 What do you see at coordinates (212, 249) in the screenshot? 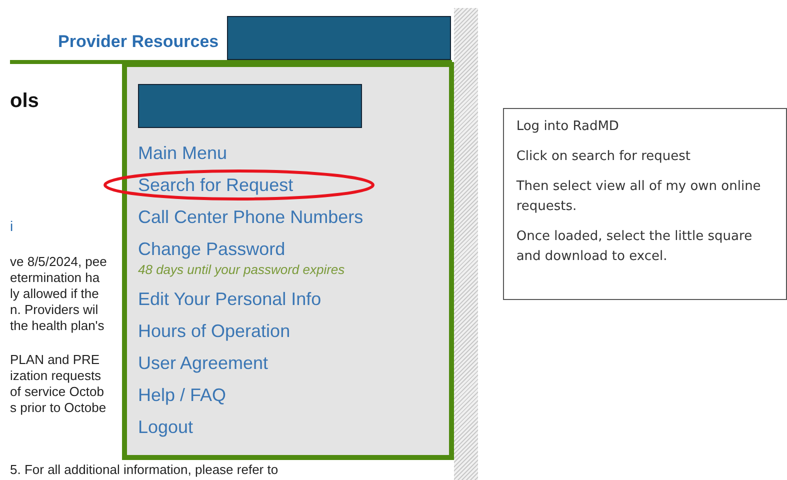
I see `menu-link: Change Password` at bounding box center [212, 249].